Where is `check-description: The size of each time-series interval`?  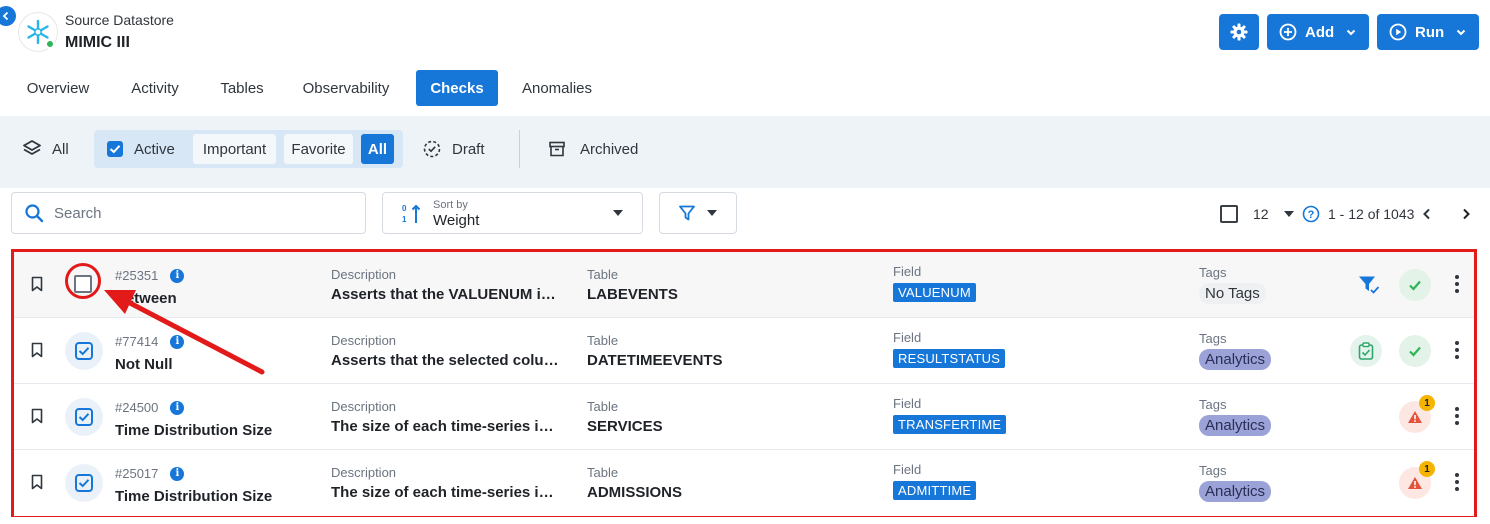
check-description: The size of each time-series interval is located at coordinates (445, 426).